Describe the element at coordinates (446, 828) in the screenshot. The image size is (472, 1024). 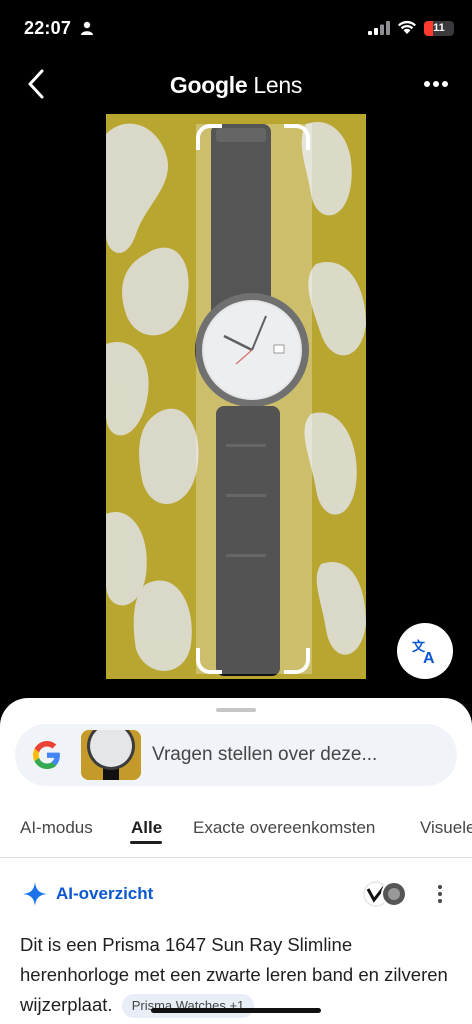
I see `tab-visuele: Visuele` at that location.